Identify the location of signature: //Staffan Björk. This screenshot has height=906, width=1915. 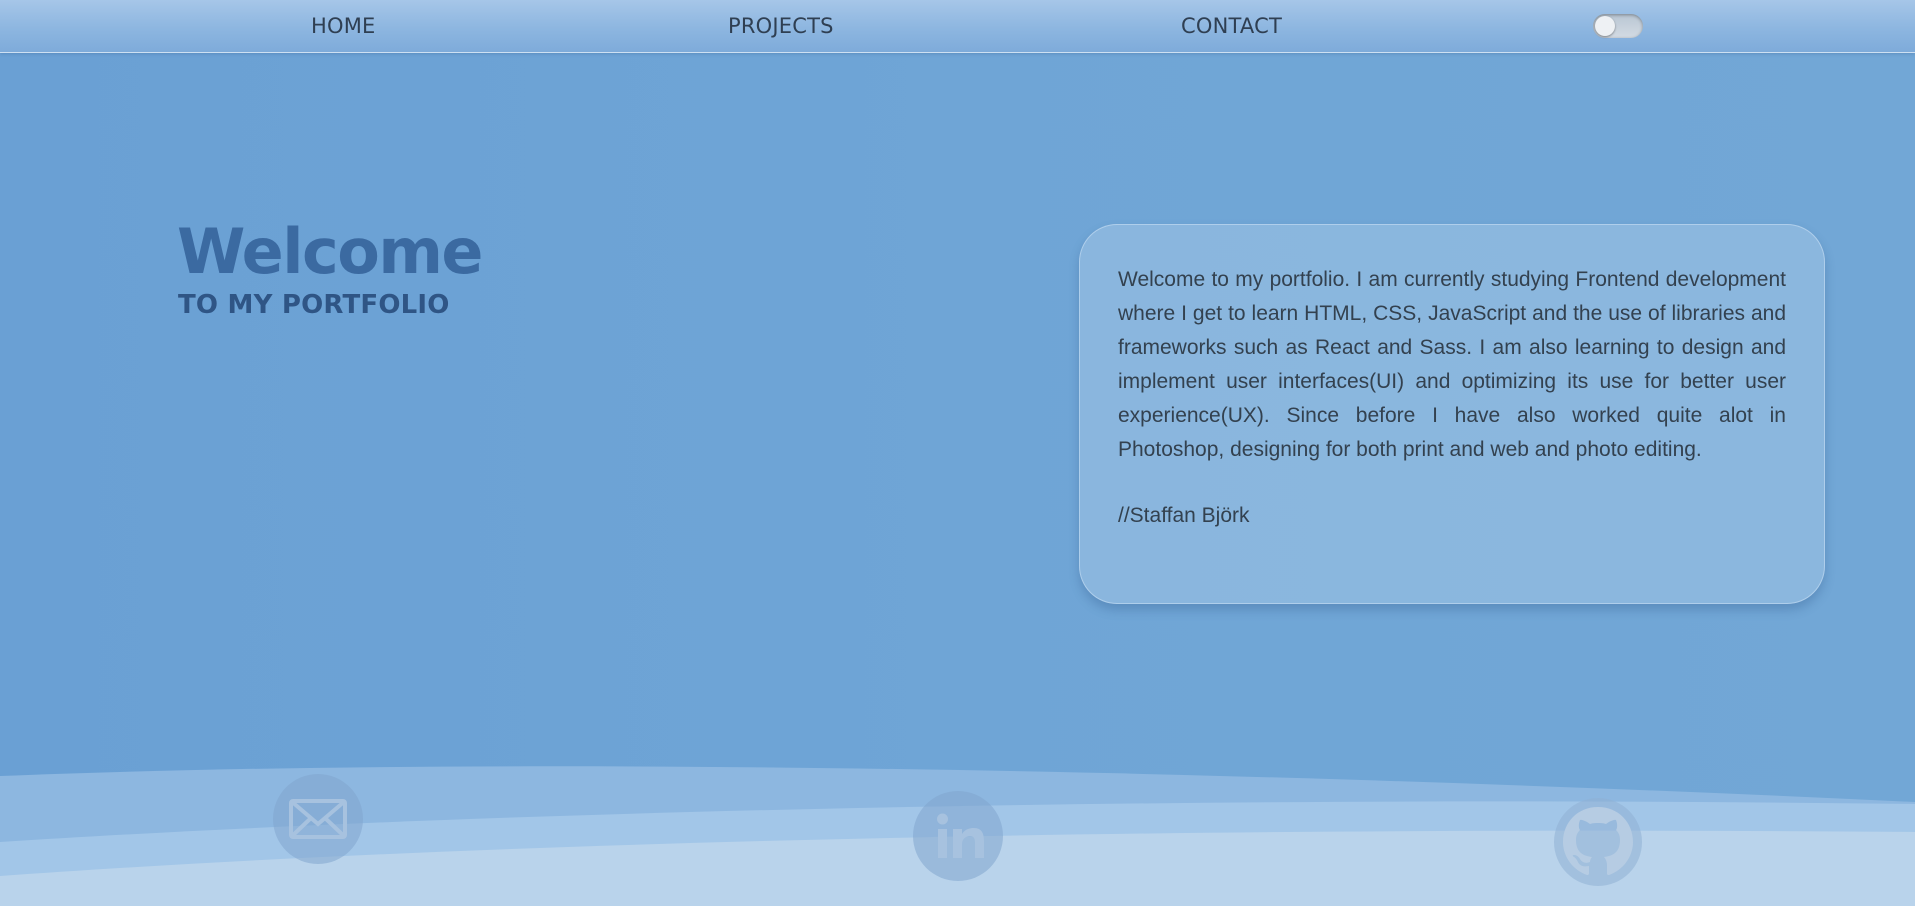
(1184, 515).